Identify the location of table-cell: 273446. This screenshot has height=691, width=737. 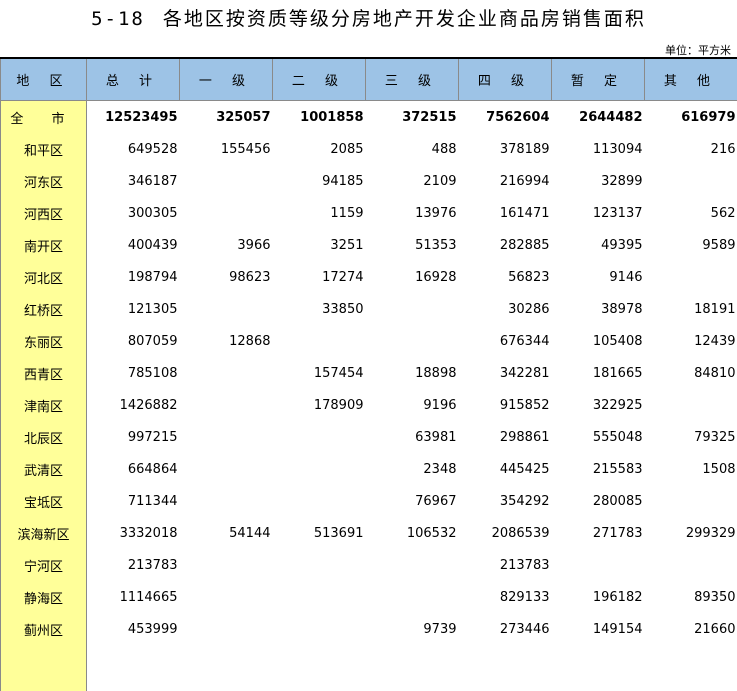
(505, 629).